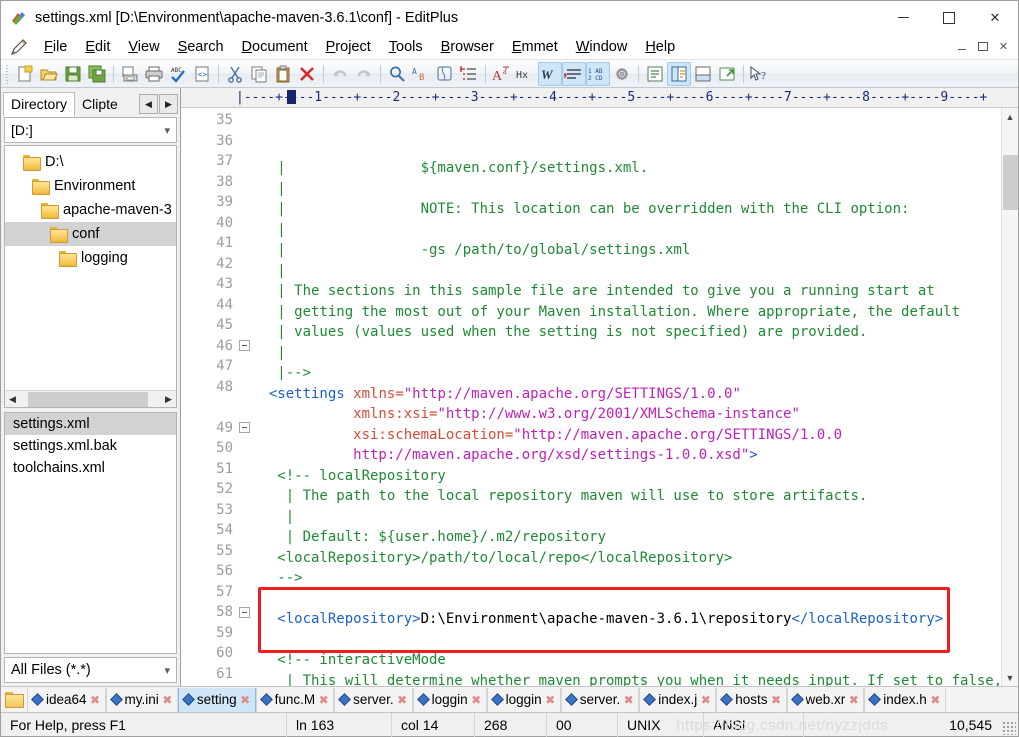 This screenshot has width=1019, height=737. Describe the element at coordinates (526, 74) in the screenshot. I see `hex-view-icon: Hx` at that location.